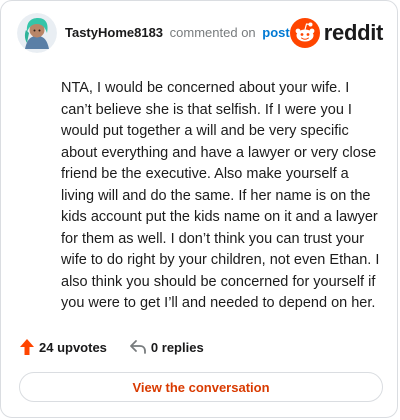  Describe the element at coordinates (73, 347) in the screenshot. I see `upvote-count: 24 upvotes` at that location.